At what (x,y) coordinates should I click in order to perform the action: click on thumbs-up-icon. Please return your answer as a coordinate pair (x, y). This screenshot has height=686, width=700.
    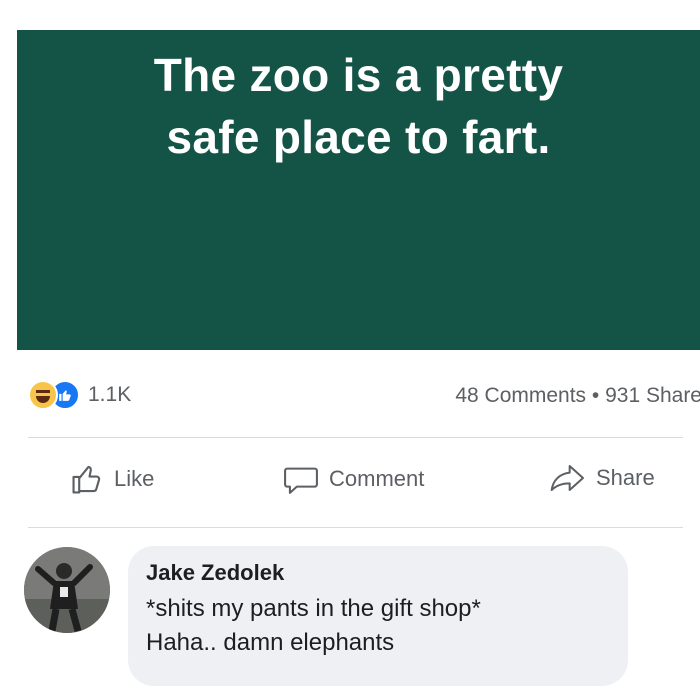
    Looking at the image, I should click on (86, 479).